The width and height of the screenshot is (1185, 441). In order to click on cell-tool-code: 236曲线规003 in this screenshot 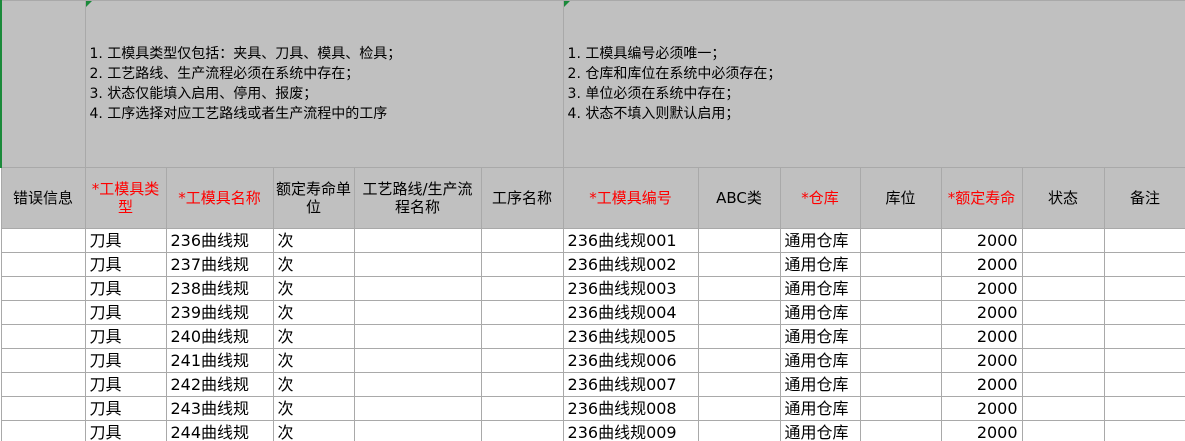, I will do `click(630, 288)`.